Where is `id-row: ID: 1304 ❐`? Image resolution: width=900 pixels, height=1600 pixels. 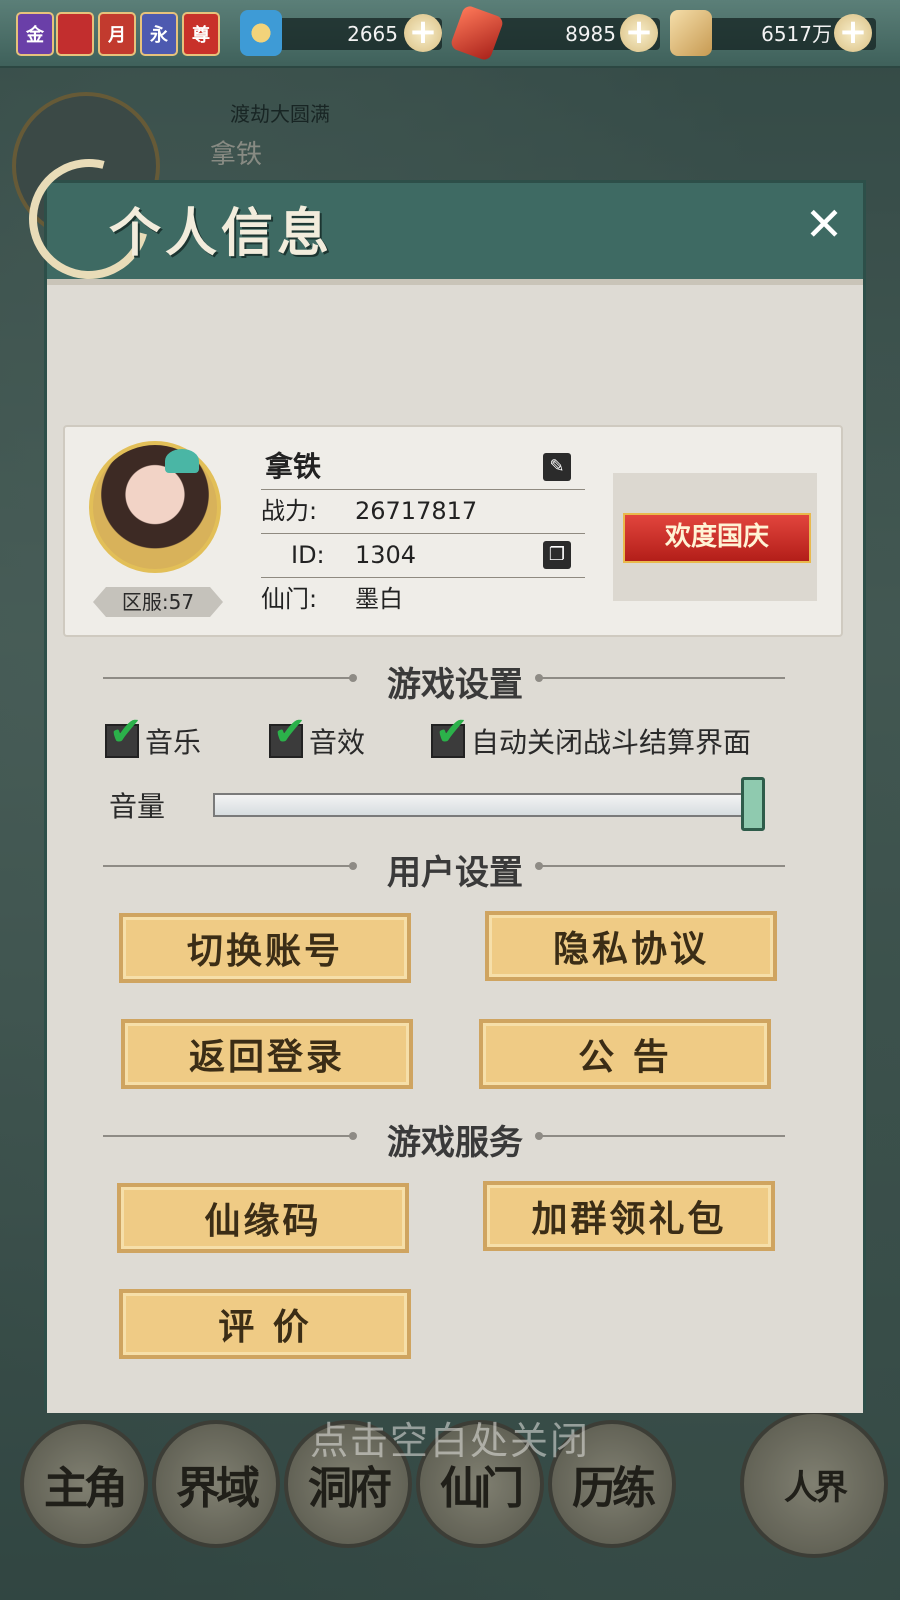
id-row: ID: 1304 ❐ is located at coordinates (423, 555).